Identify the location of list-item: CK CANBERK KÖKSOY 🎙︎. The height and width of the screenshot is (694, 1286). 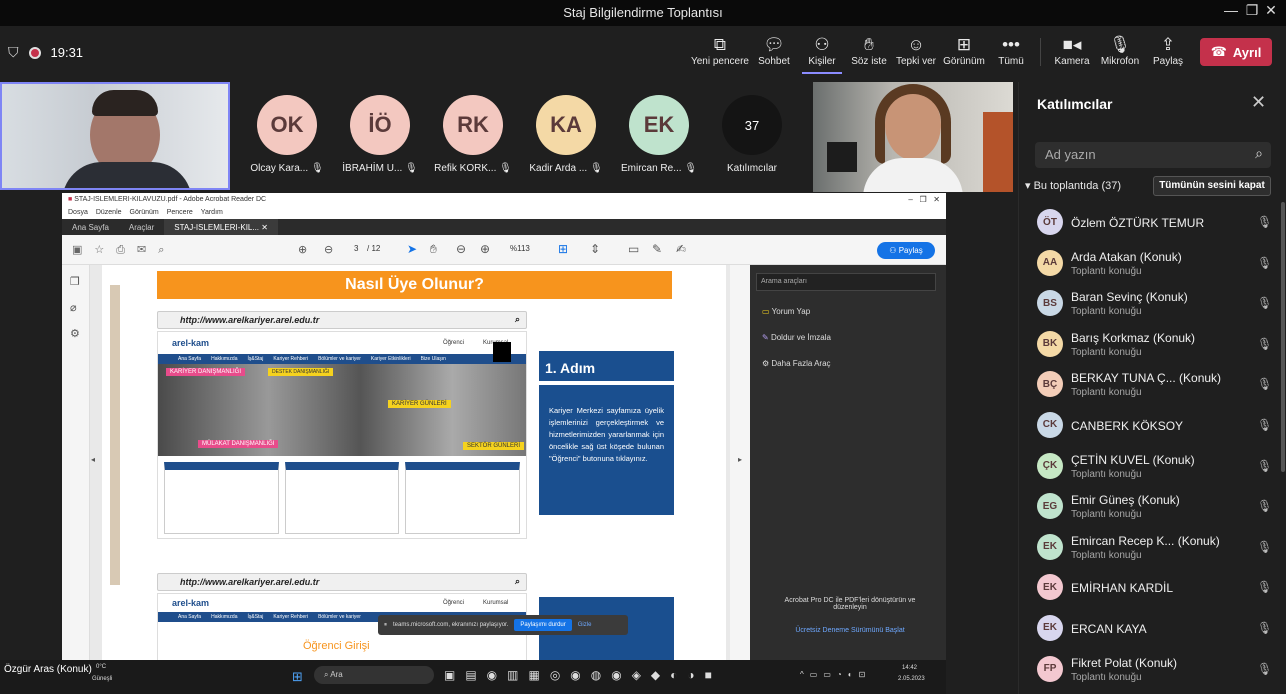
(1152, 426).